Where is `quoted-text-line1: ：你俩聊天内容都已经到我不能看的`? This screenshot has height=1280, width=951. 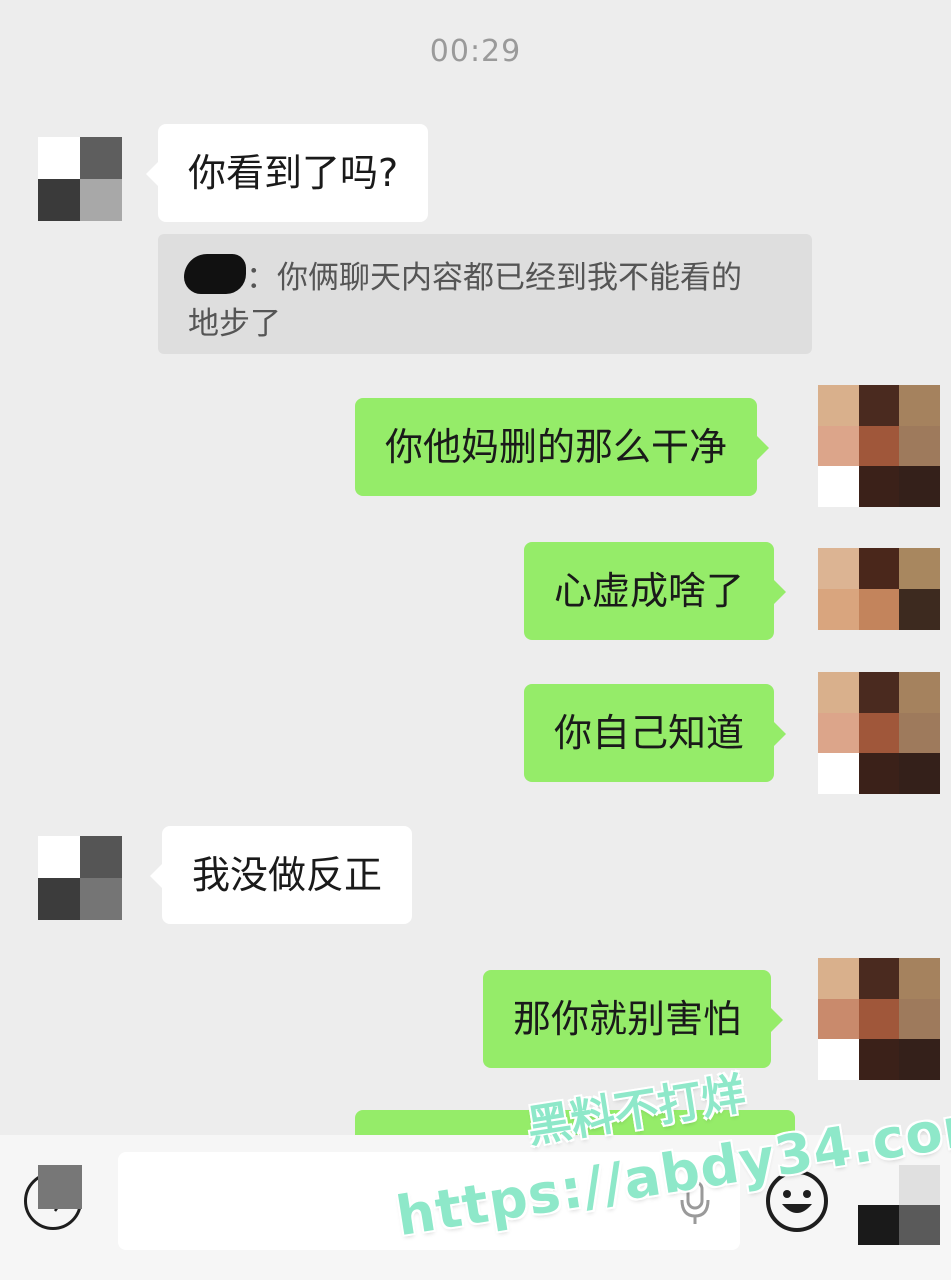
quoted-text-line1: ：你俩聊天内容都已经到我不能看的 is located at coordinates (494, 278).